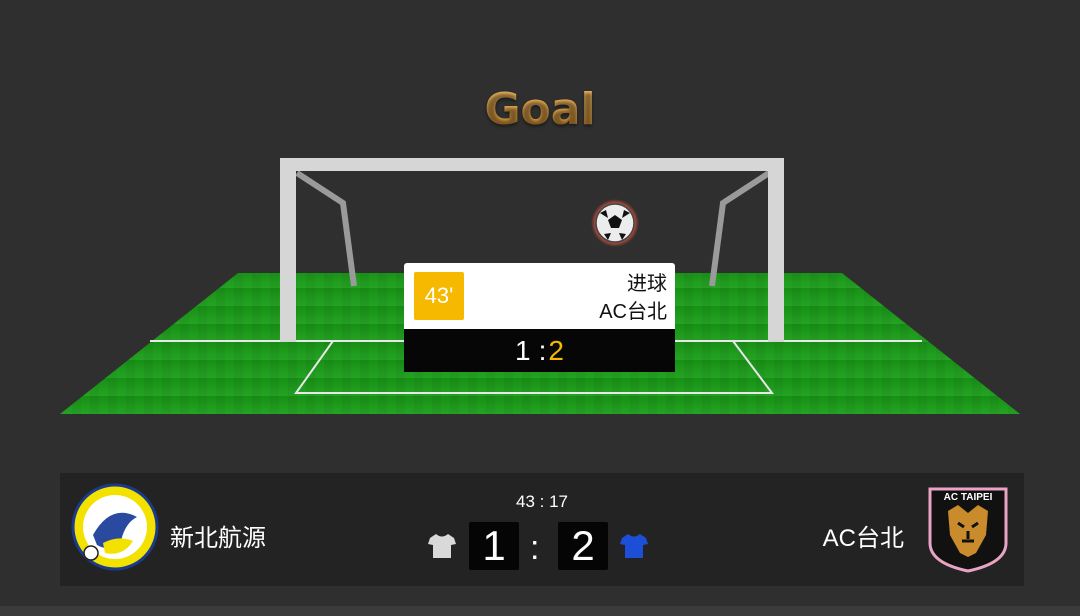  What do you see at coordinates (740, 228) in the screenshot?
I see `goal-right-stanchion` at bounding box center [740, 228].